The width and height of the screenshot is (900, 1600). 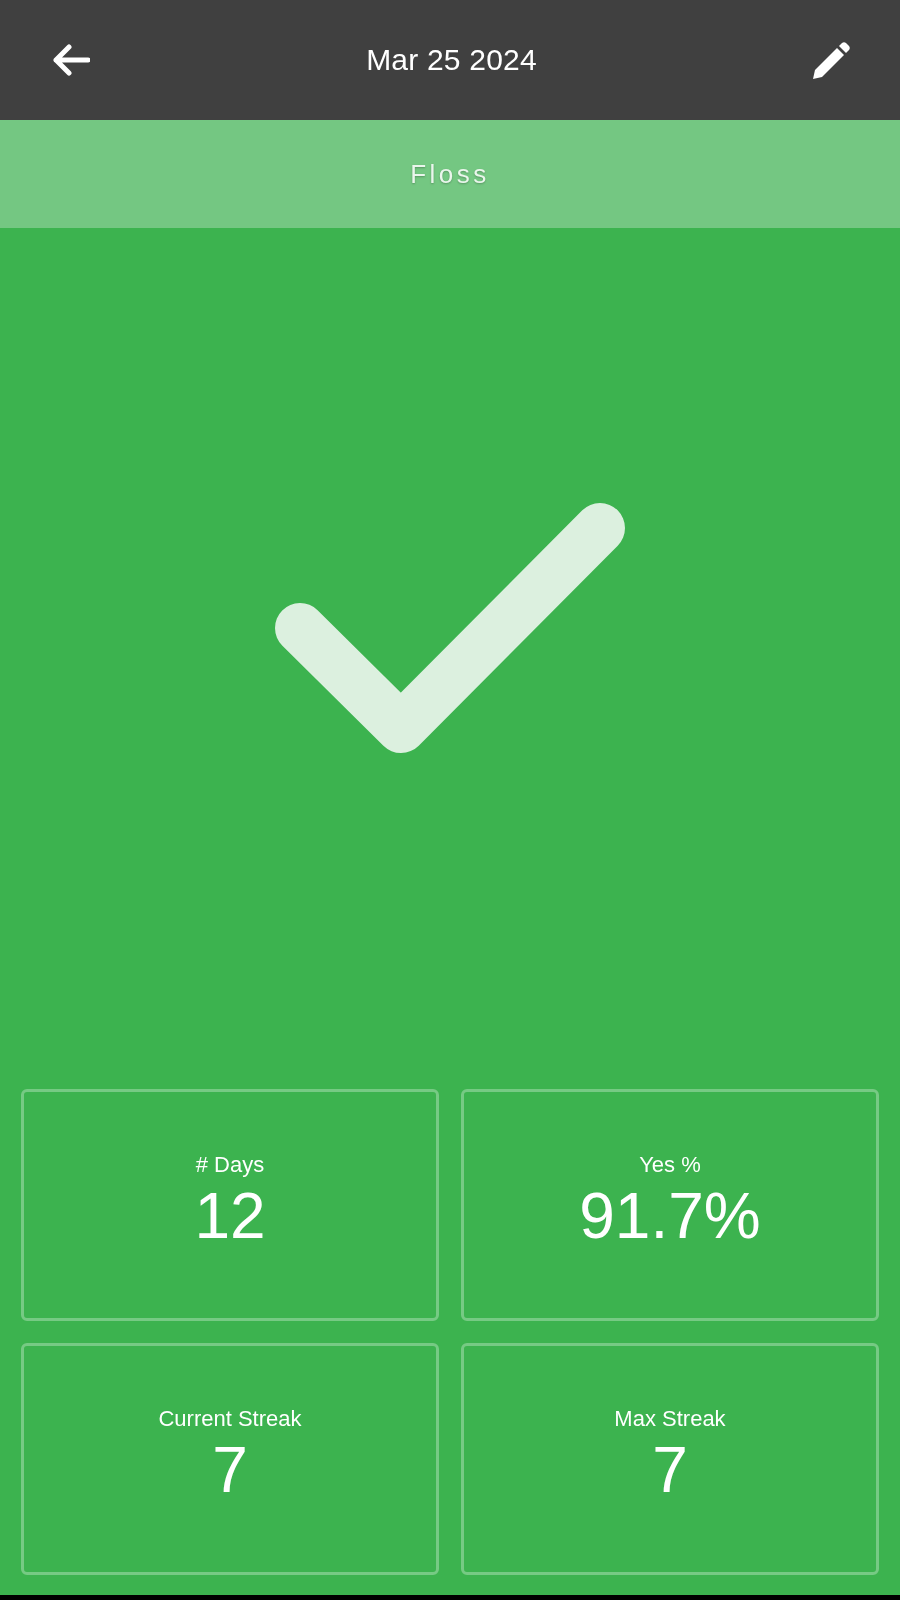 What do you see at coordinates (670, 1418) in the screenshot?
I see `stat-label: Max Streak` at bounding box center [670, 1418].